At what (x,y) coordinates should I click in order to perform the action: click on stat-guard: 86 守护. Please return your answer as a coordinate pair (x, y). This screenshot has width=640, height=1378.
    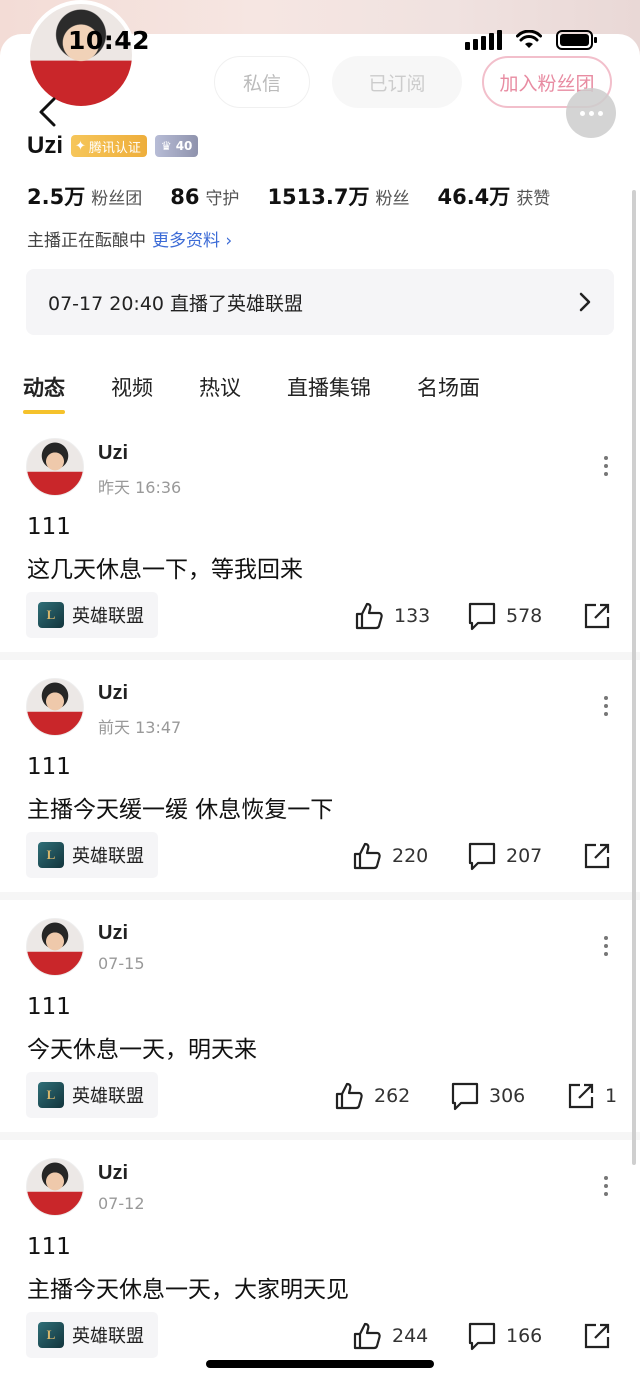
    Looking at the image, I should click on (204, 196).